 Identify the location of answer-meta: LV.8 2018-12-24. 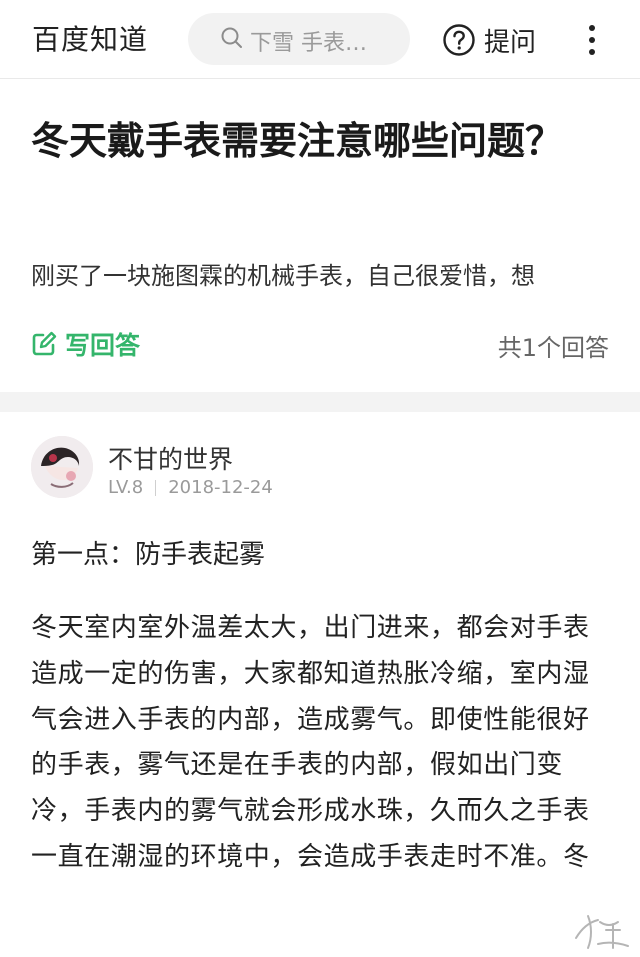
(190, 487).